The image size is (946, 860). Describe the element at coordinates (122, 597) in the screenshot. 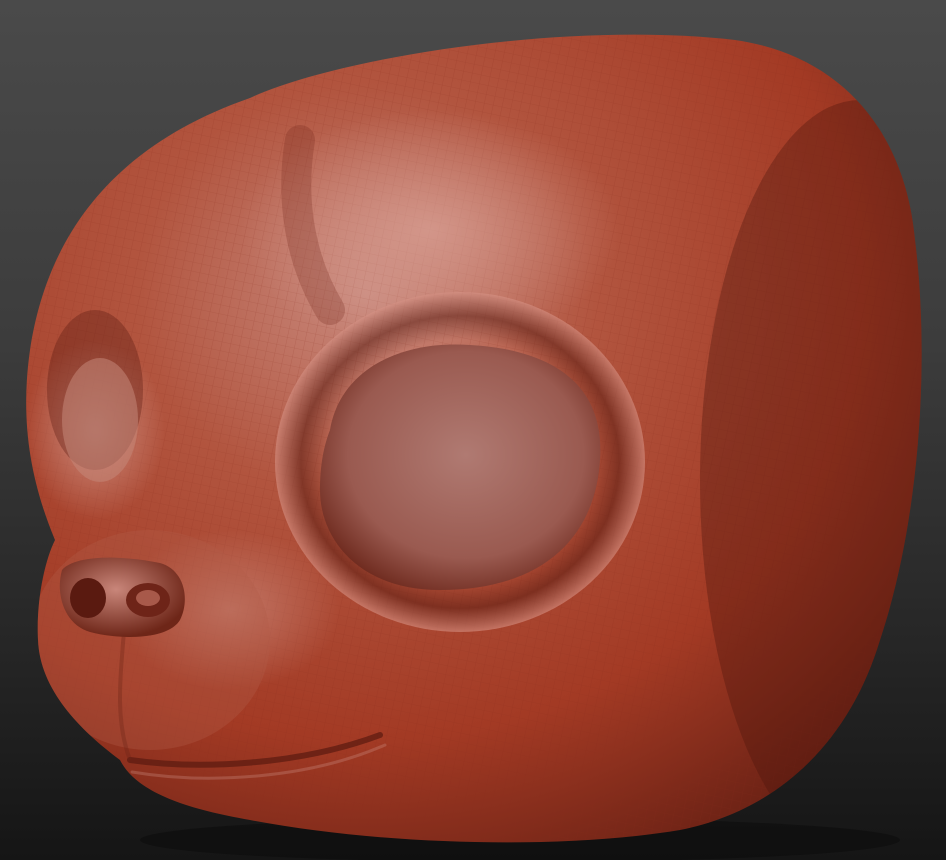

I see `nose` at that location.